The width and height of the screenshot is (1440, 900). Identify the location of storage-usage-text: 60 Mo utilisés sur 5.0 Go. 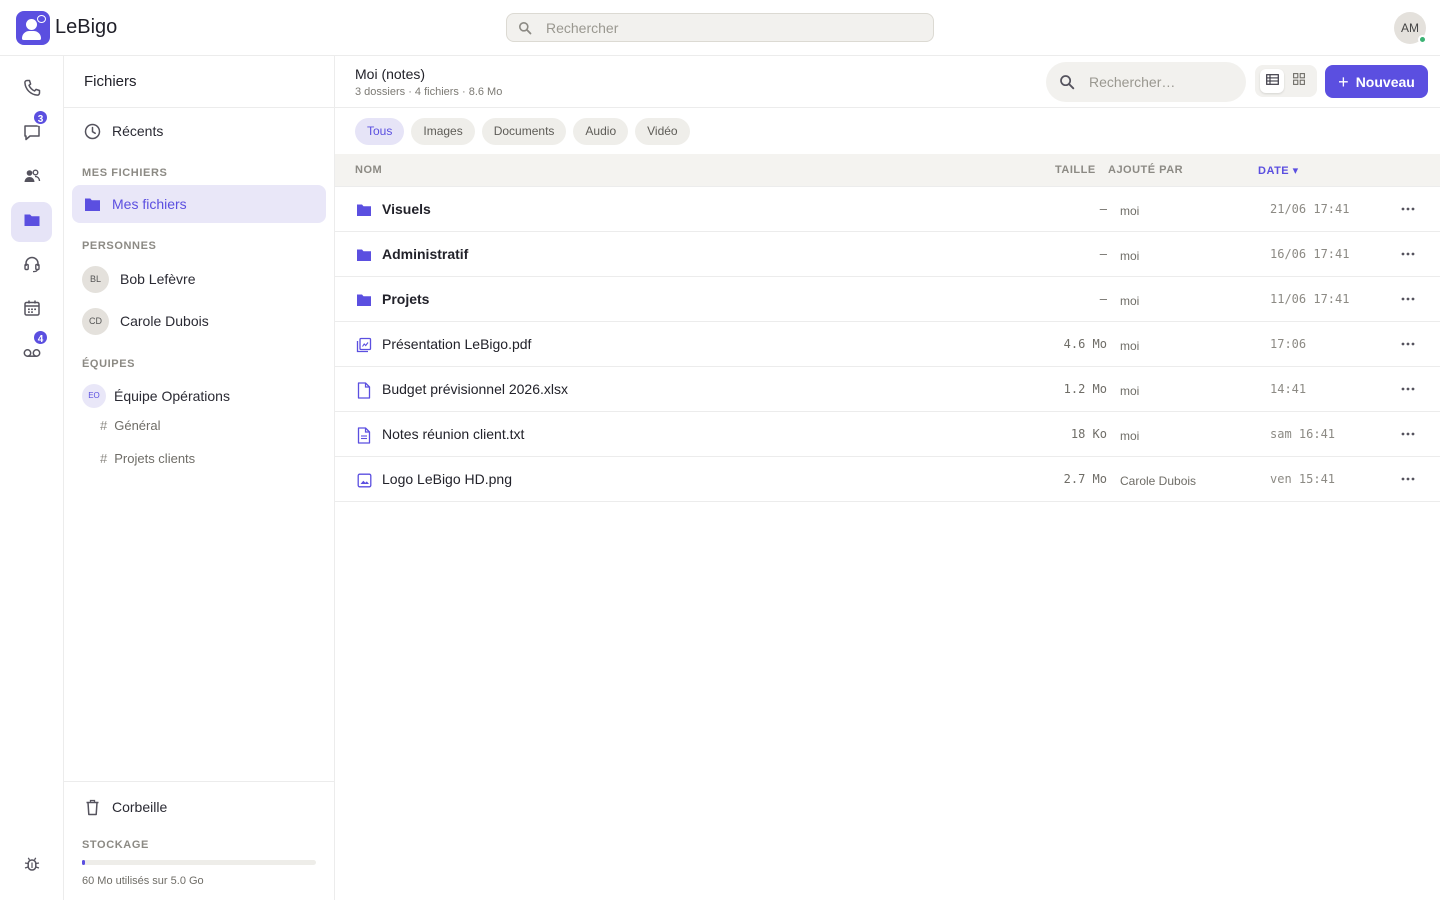
(143, 881).